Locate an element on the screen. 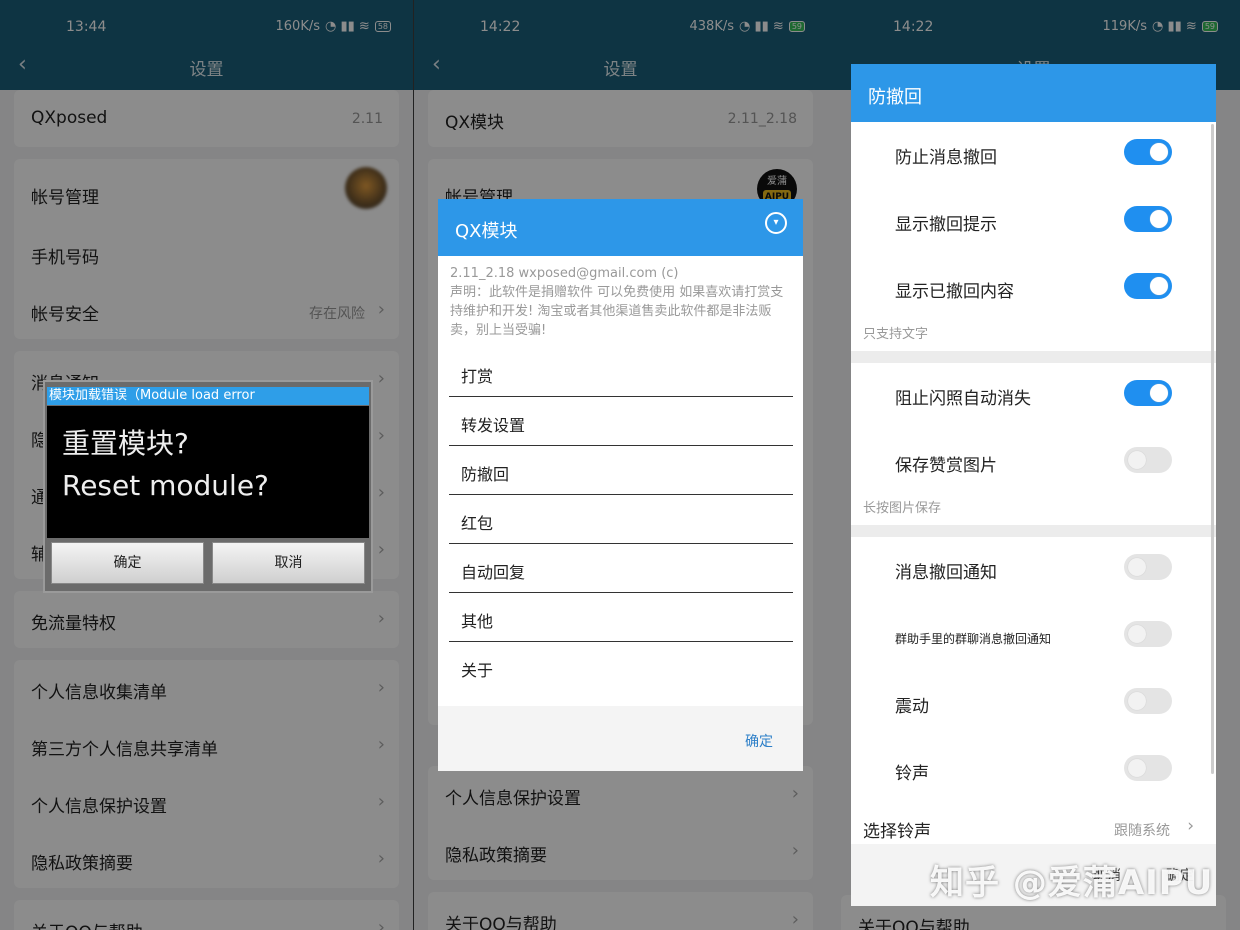  version-email: 2.11_2.18 wxposed@gmail.com (c) is located at coordinates (564, 273).